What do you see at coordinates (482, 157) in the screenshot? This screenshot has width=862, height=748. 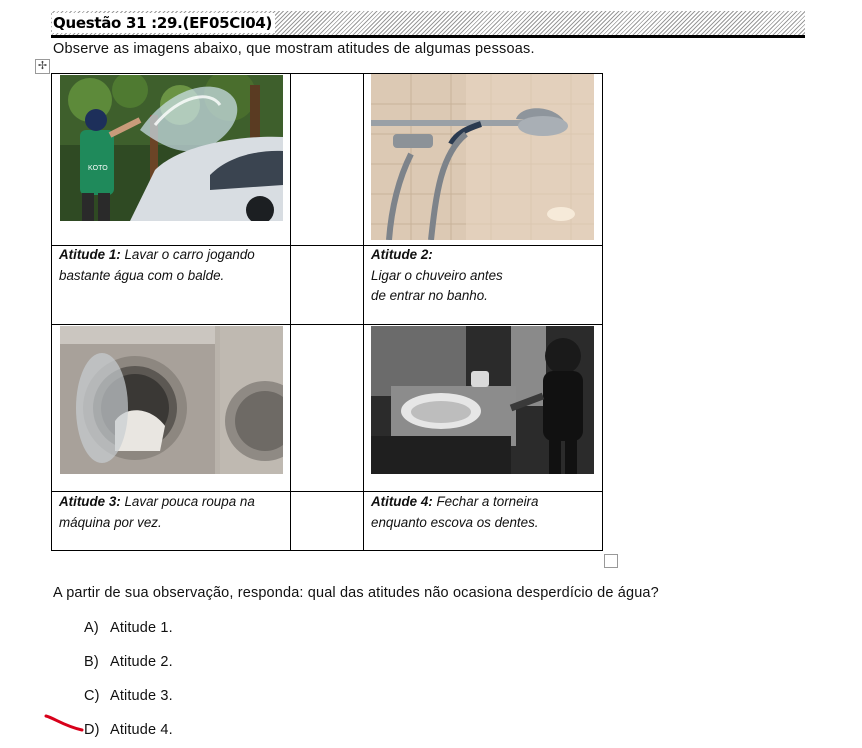 I see `shower-photo` at bounding box center [482, 157].